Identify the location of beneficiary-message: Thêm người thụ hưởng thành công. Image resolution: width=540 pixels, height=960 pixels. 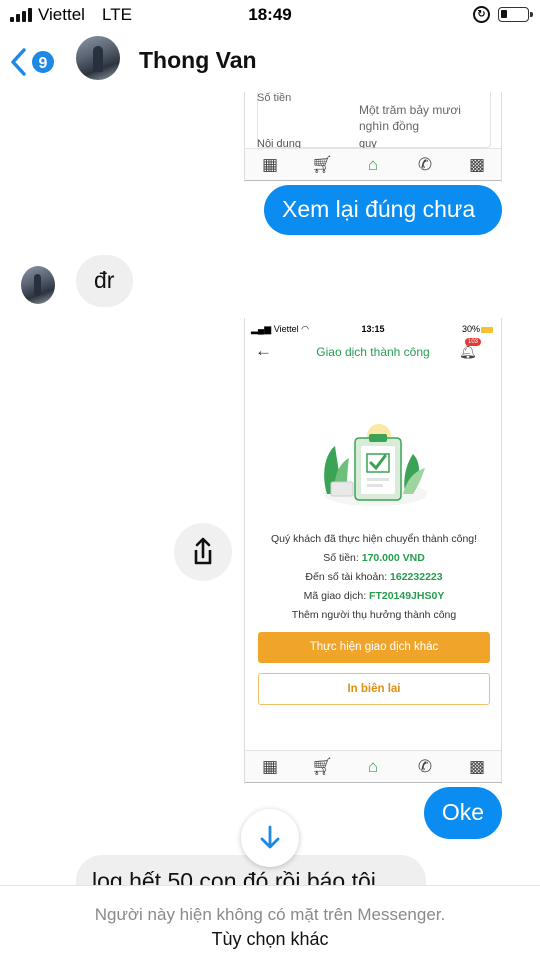
(374, 615).